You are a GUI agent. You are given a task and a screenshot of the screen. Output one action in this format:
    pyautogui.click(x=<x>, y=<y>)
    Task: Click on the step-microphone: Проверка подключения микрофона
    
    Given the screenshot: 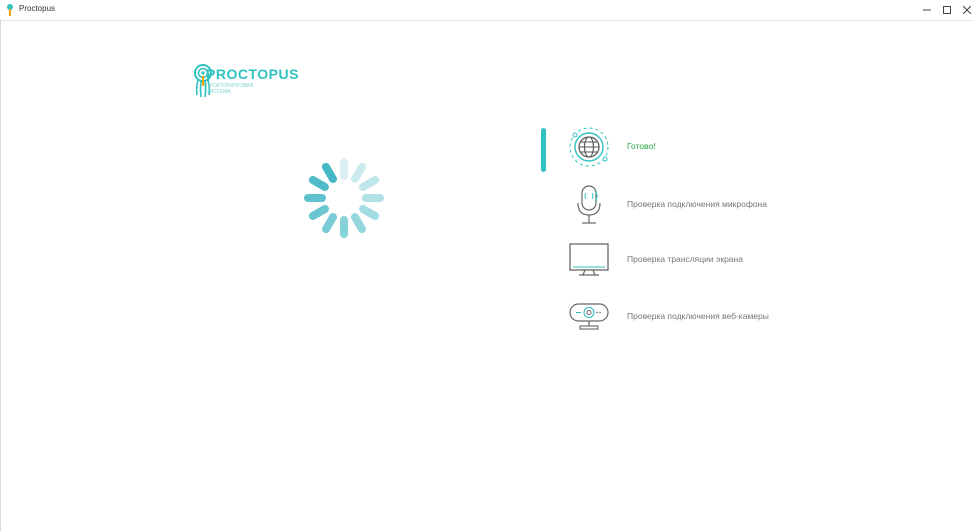 What is the action you would take?
    pyautogui.click(x=715, y=205)
    